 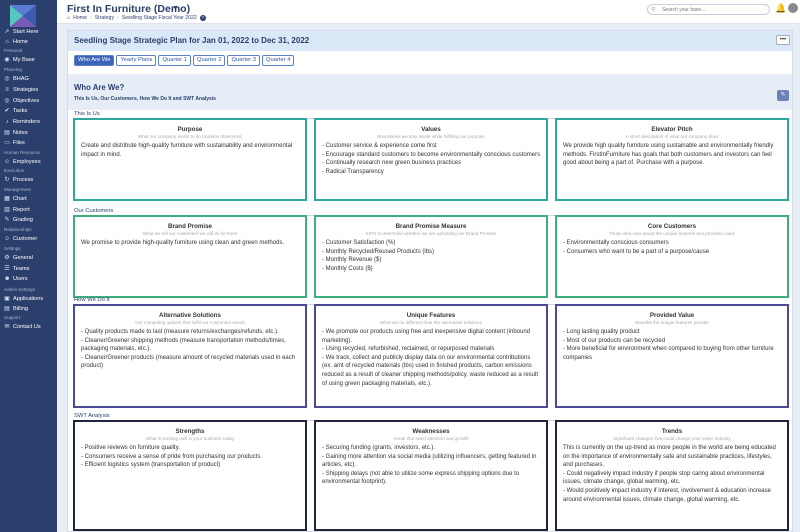 I want to click on search-input, so click(x=708, y=9).